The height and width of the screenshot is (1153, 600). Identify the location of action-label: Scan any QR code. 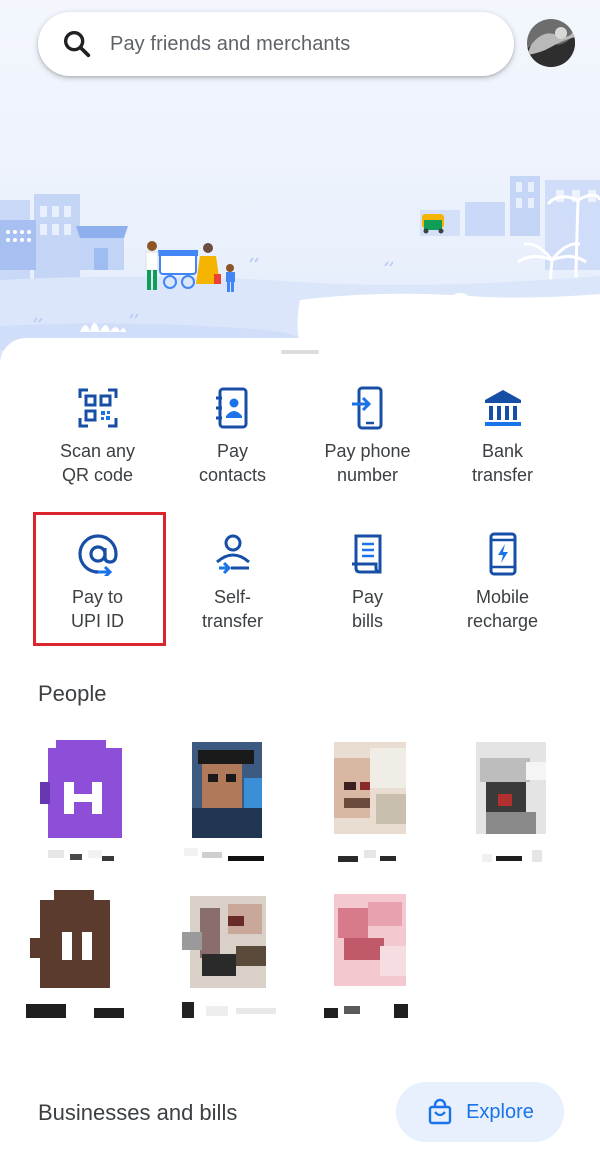
(97, 463).